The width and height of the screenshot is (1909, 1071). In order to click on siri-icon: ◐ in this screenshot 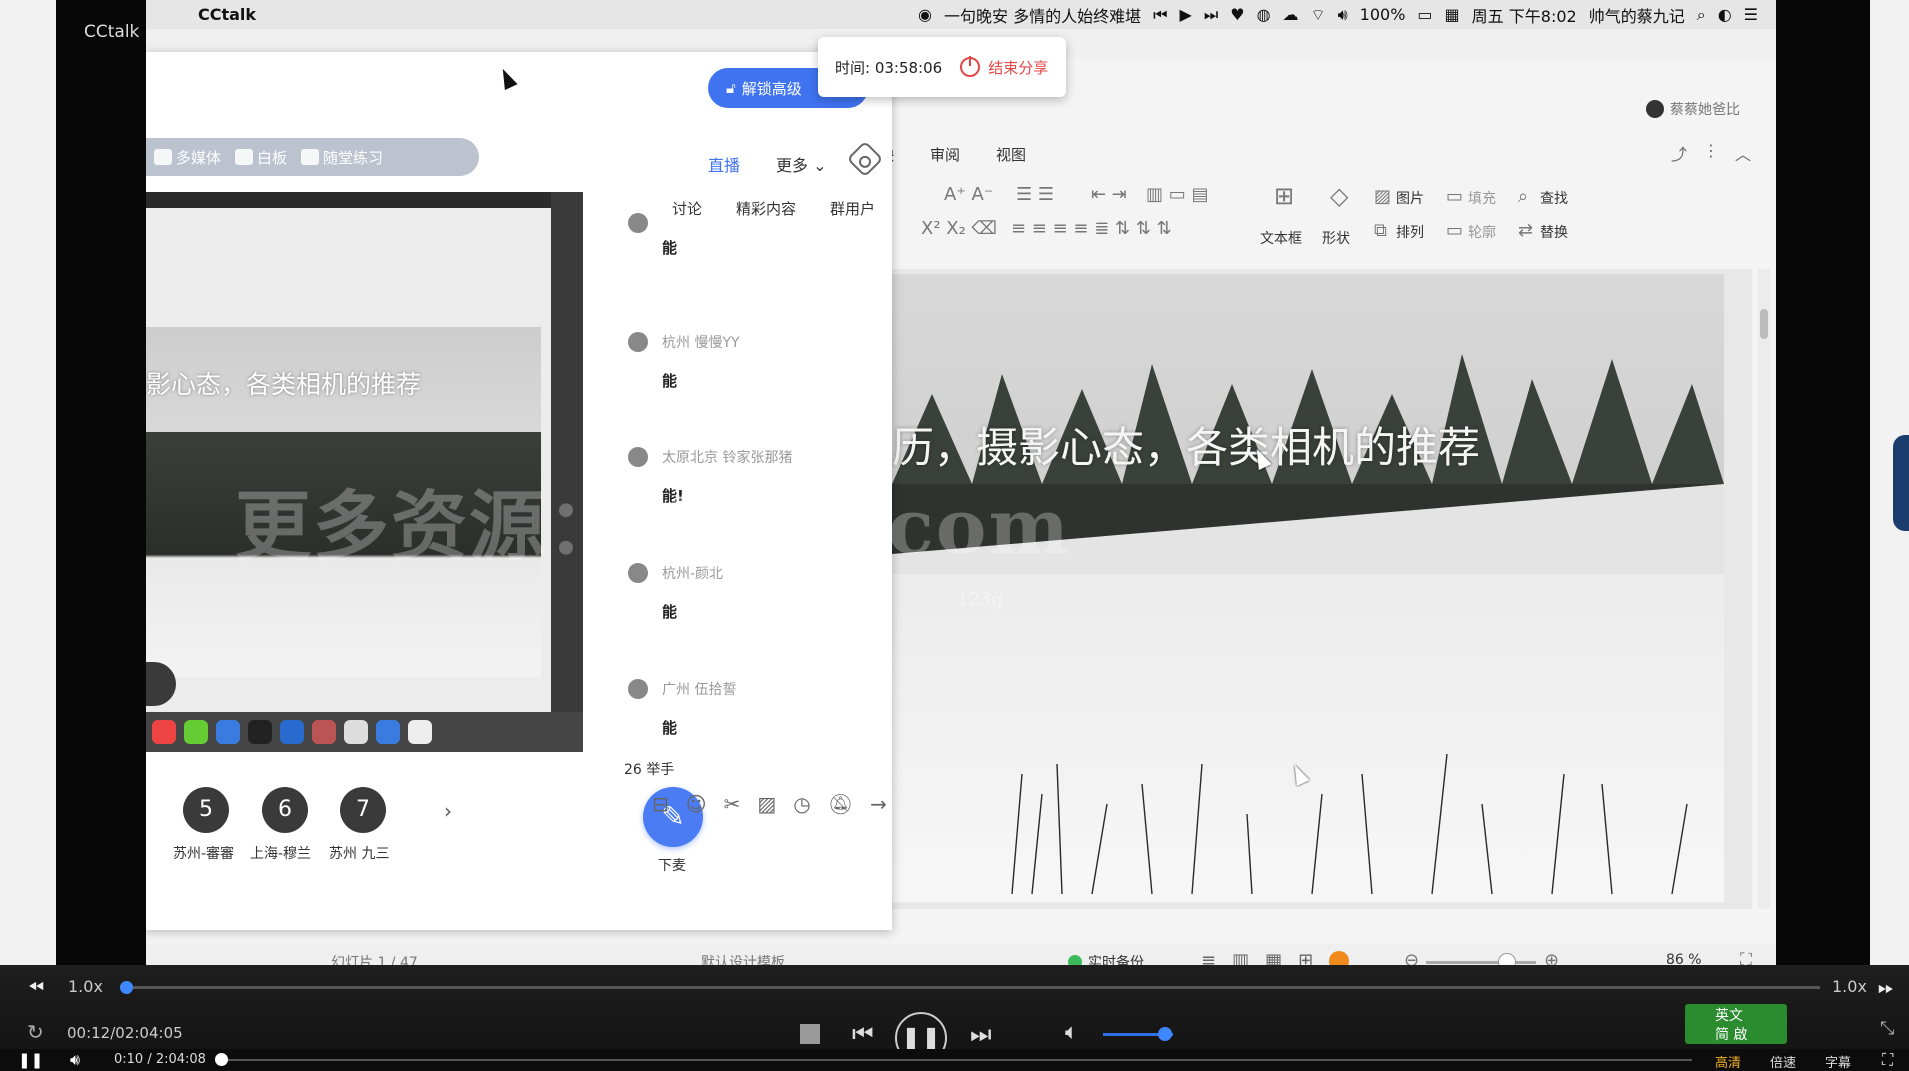, I will do `click(1725, 14)`.